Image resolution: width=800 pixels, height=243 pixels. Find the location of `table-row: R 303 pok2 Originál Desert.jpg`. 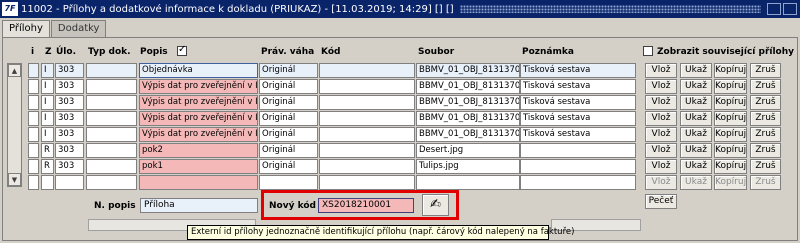

table-row: R 303 pok2 Originál Desert.jpg is located at coordinates (320, 150).